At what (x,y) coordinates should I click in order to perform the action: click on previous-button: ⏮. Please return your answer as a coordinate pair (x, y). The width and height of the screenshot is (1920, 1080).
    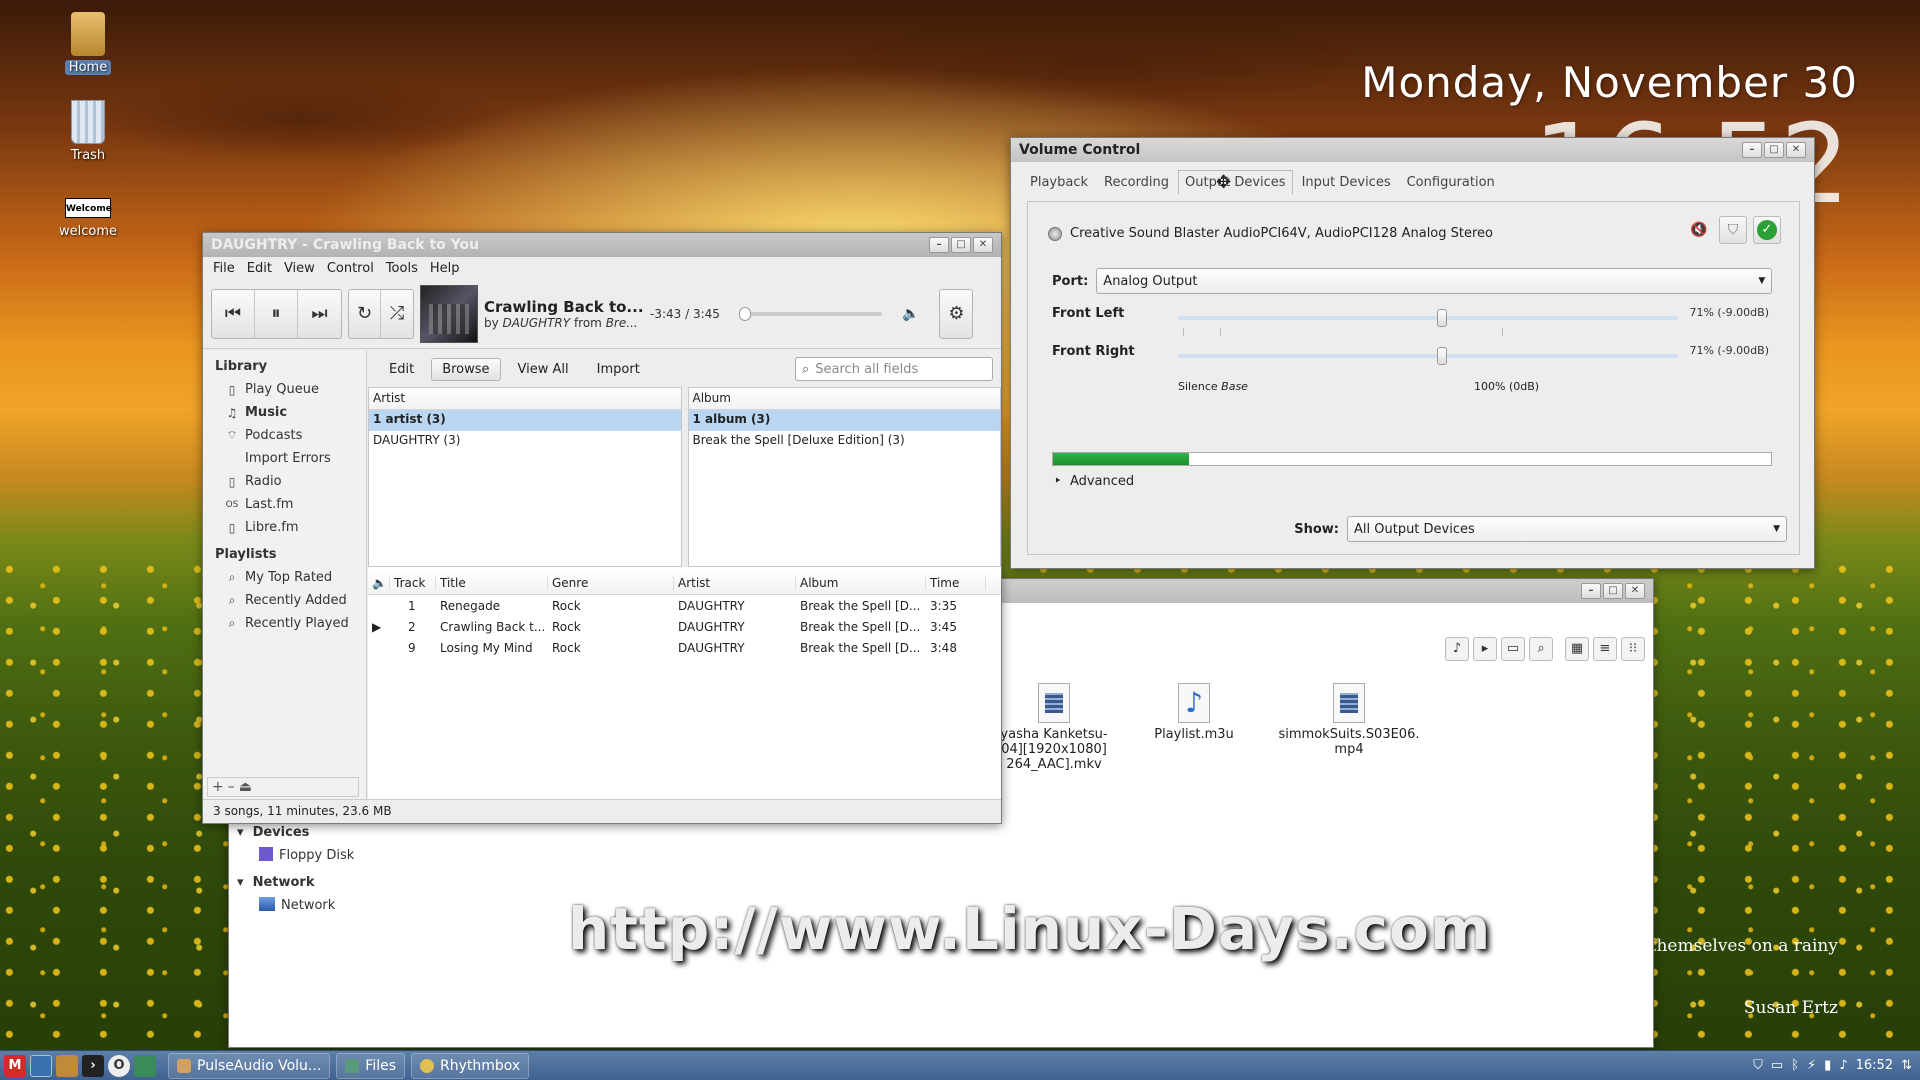
    Looking at the image, I should click on (233, 313).